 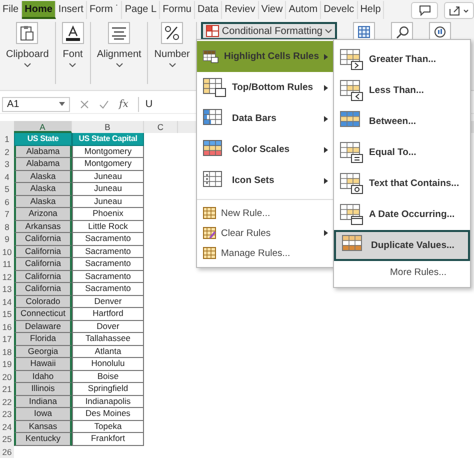 What do you see at coordinates (108, 339) in the screenshot?
I see `table-cell: Tallahassee` at bounding box center [108, 339].